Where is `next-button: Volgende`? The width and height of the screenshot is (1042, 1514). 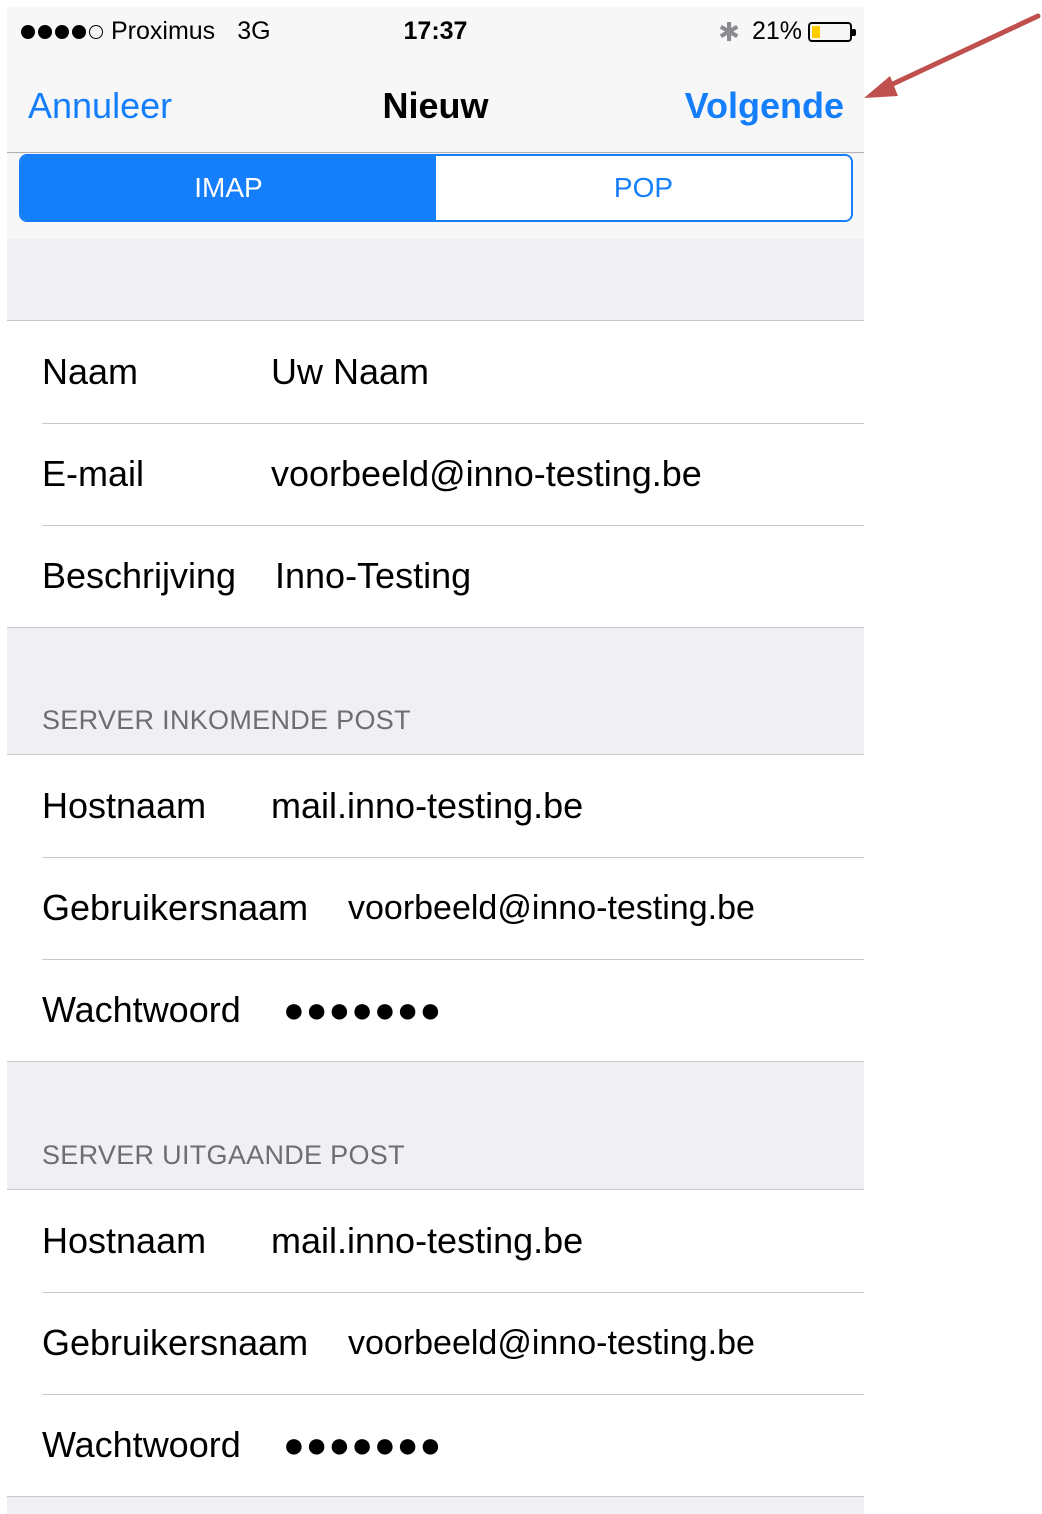 next-button: Volgende is located at coordinates (764, 106).